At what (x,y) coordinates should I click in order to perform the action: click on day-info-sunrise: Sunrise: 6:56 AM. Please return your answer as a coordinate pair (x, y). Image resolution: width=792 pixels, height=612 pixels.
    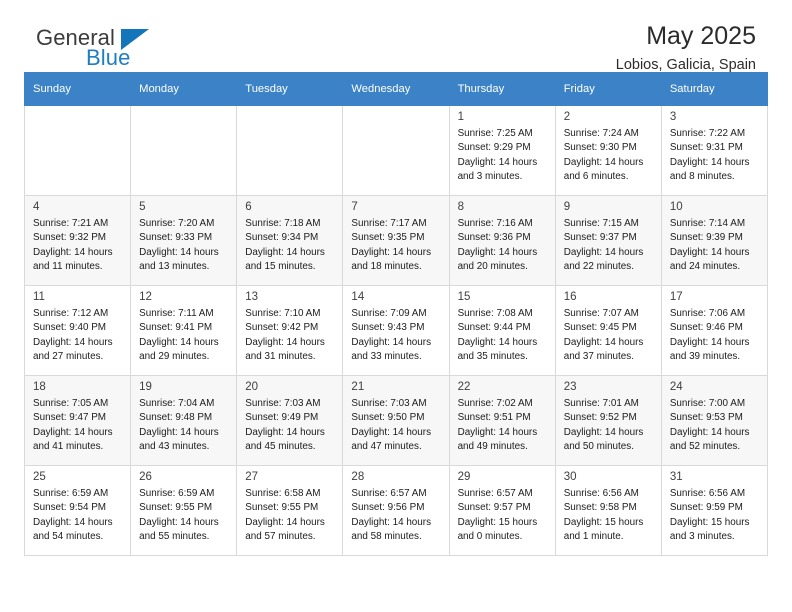
    Looking at the image, I should click on (707, 494).